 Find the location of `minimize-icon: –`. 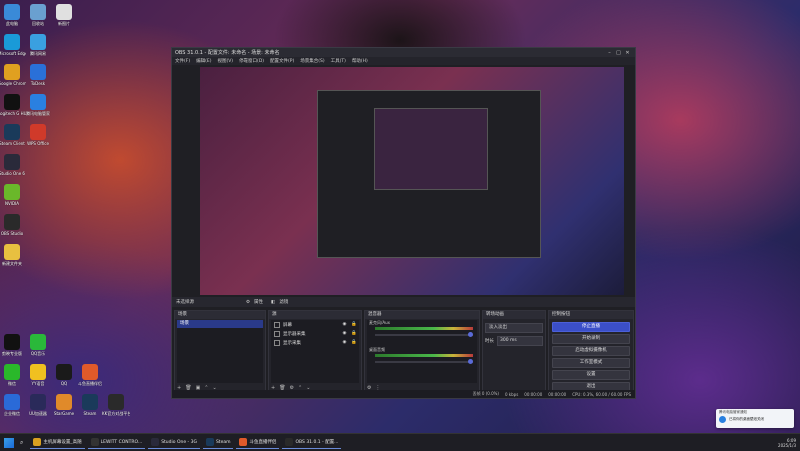

minimize-icon: – is located at coordinates (609, 53).